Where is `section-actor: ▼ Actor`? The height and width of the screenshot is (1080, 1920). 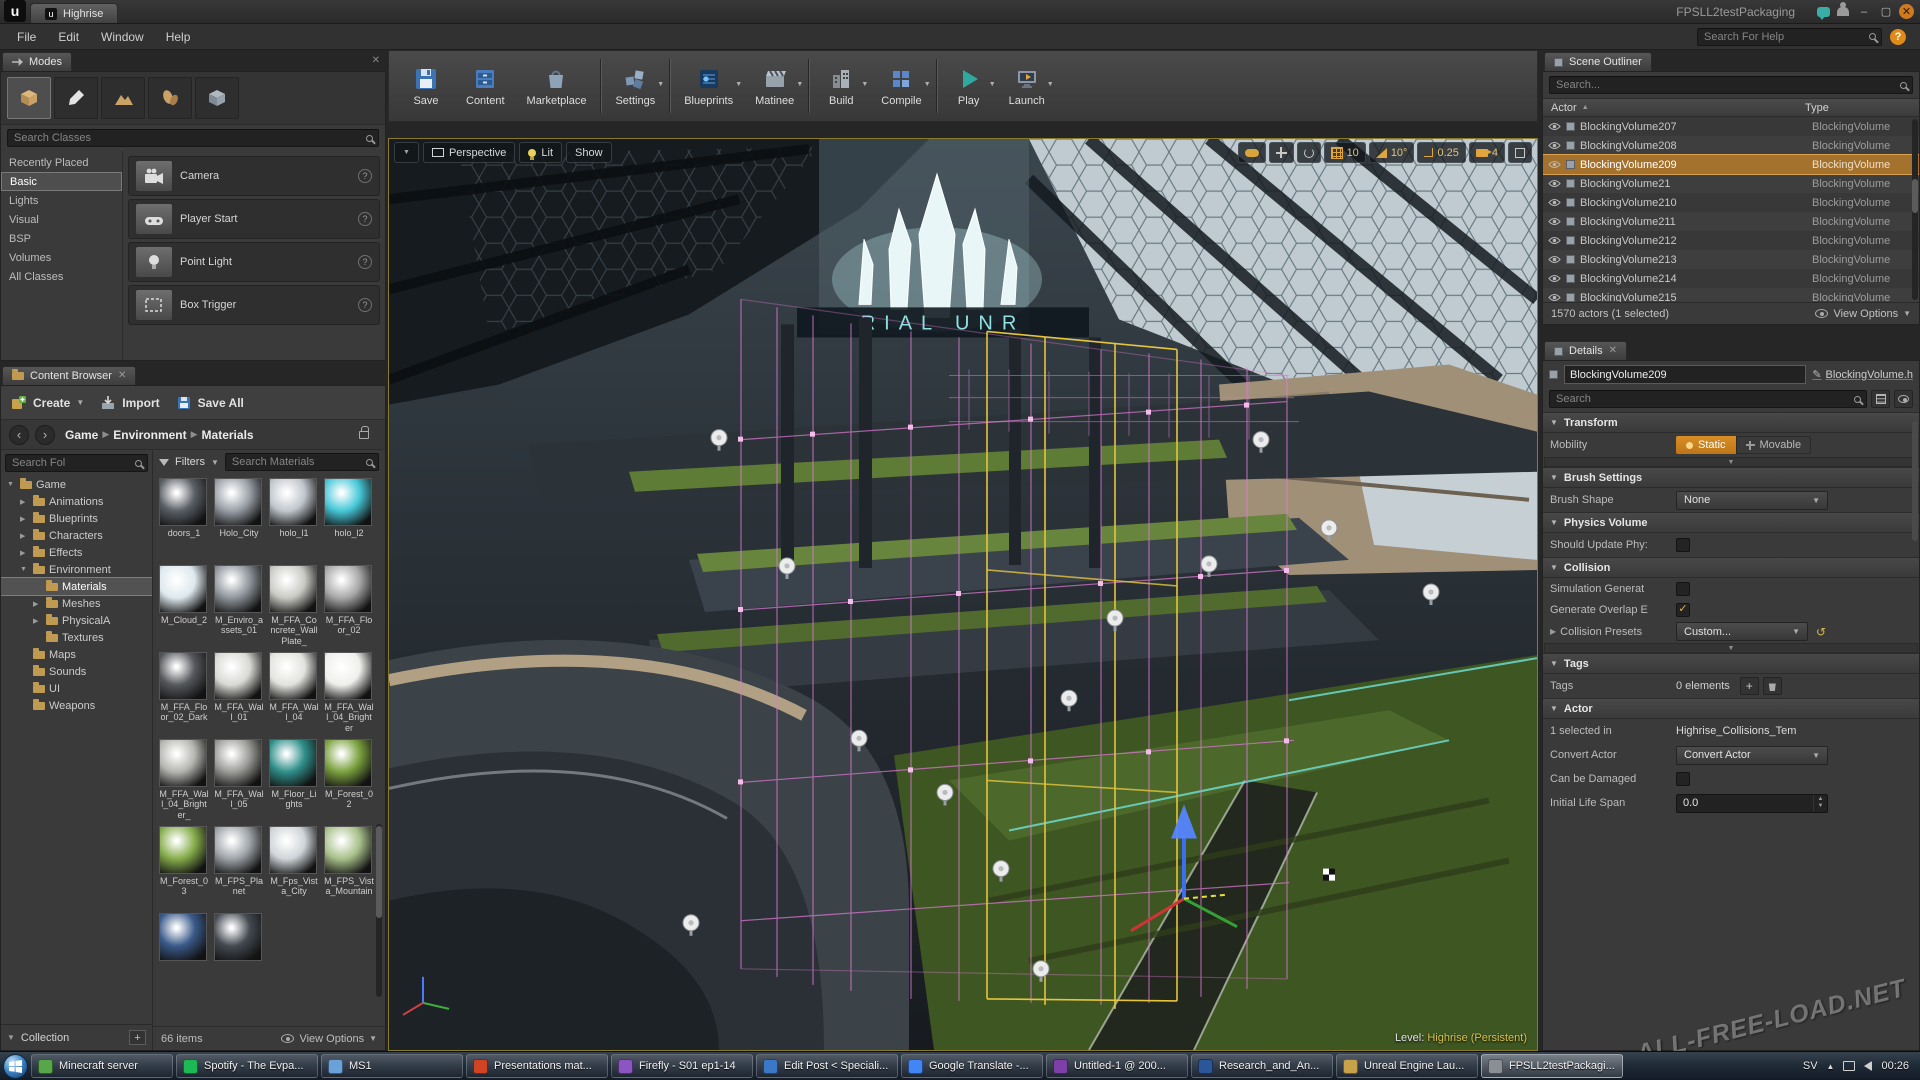
section-actor: ▼ Actor is located at coordinates (1731, 708).